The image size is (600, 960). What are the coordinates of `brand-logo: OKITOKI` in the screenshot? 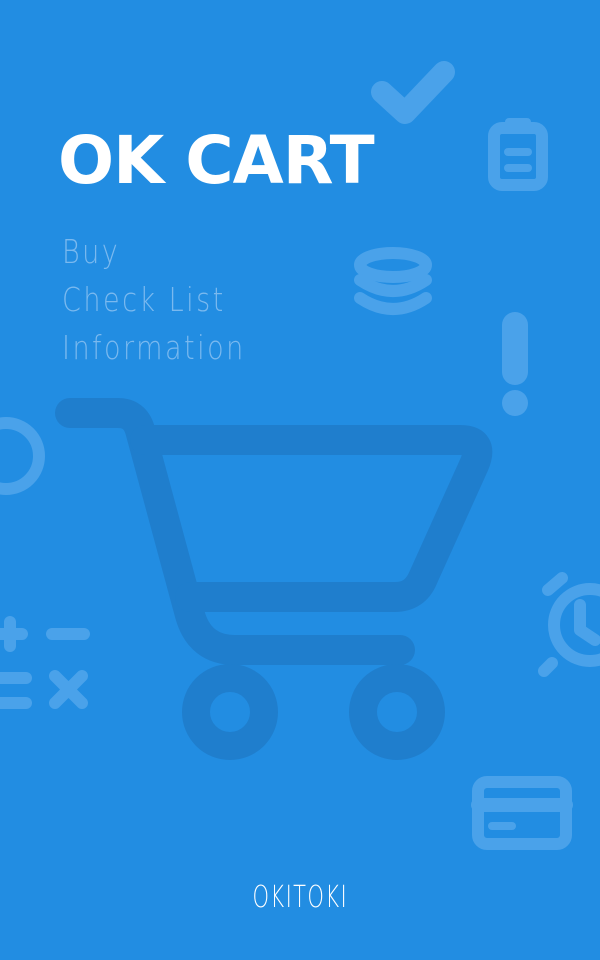 It's located at (300, 897).